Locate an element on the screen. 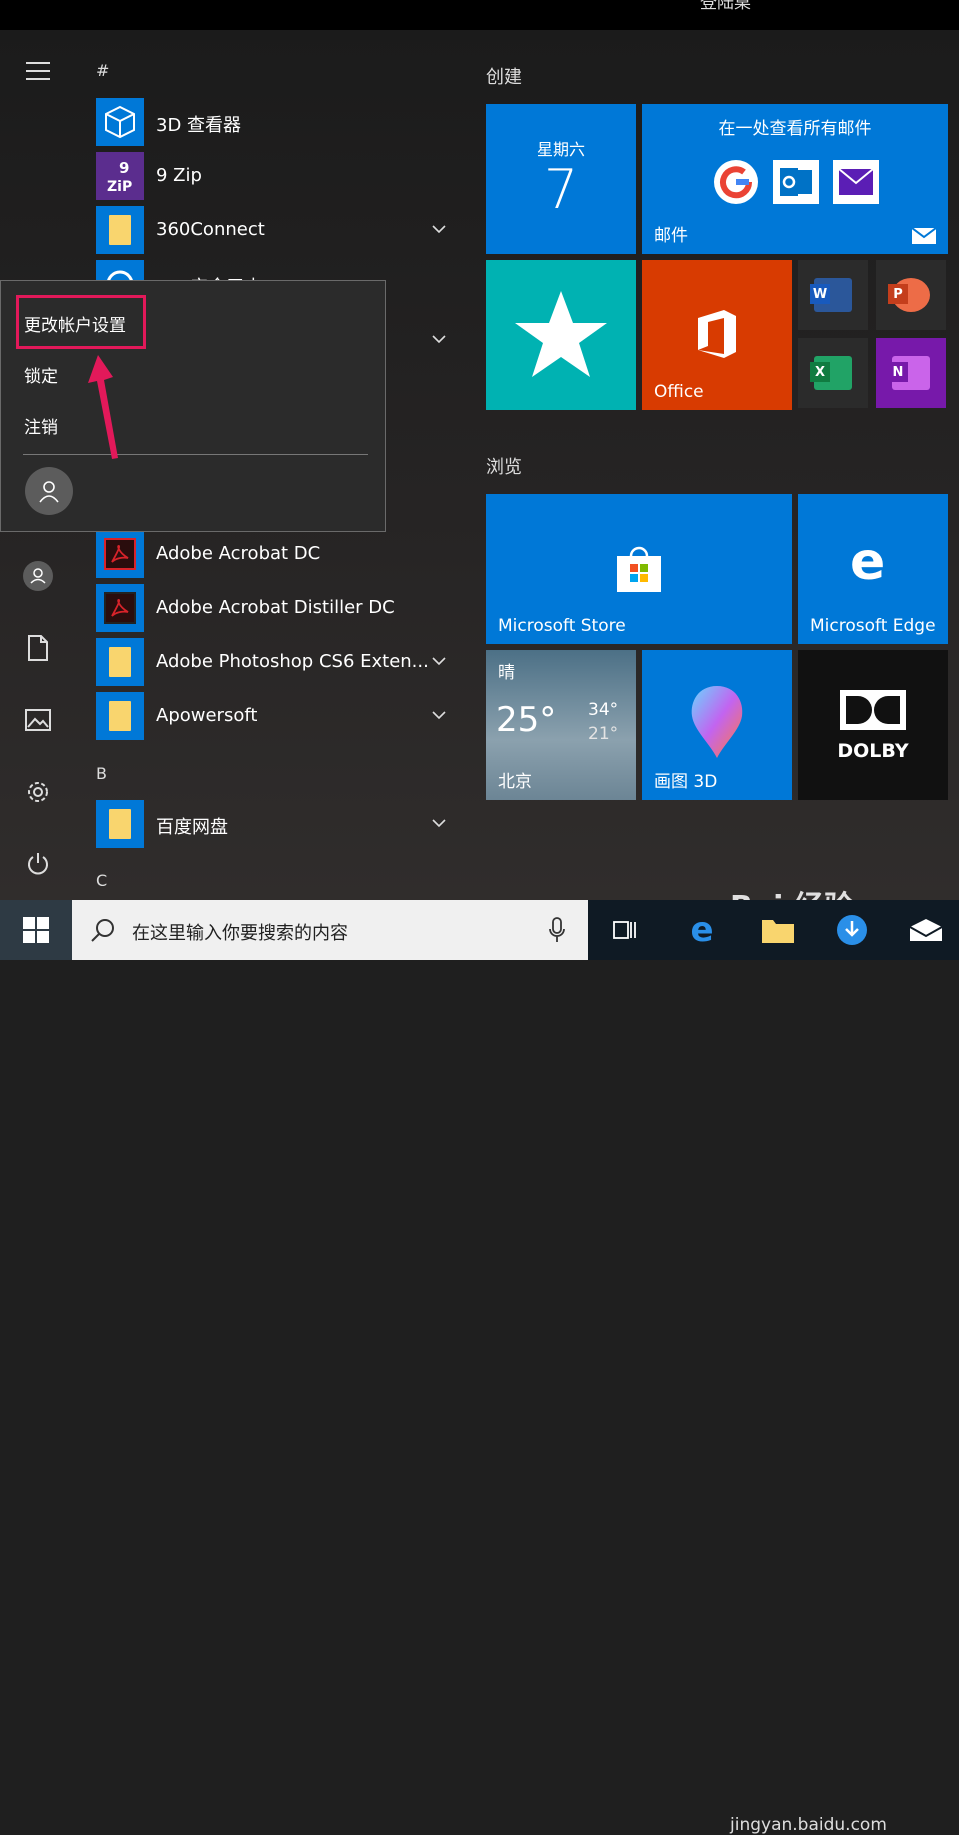  distiller-icon is located at coordinates (120, 608).